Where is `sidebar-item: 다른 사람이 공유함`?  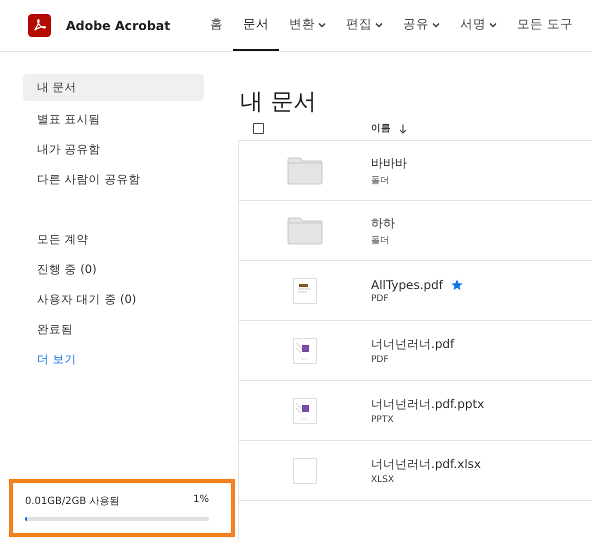 sidebar-item: 다른 사람이 공유함 is located at coordinates (113, 179).